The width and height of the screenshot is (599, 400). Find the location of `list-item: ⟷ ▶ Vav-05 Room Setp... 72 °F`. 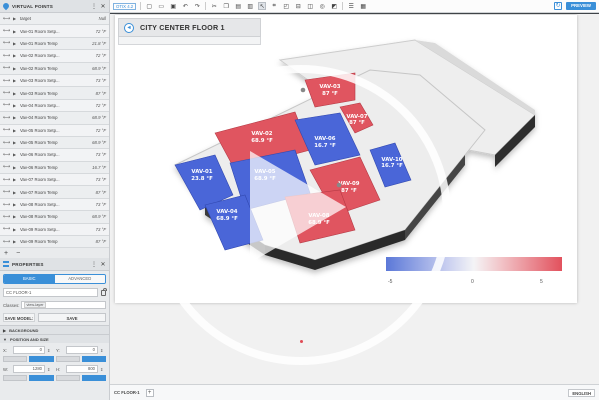

list-item: ⟷ ▶ Vav-05 Room Setp... 72 °F is located at coordinates (54, 130).